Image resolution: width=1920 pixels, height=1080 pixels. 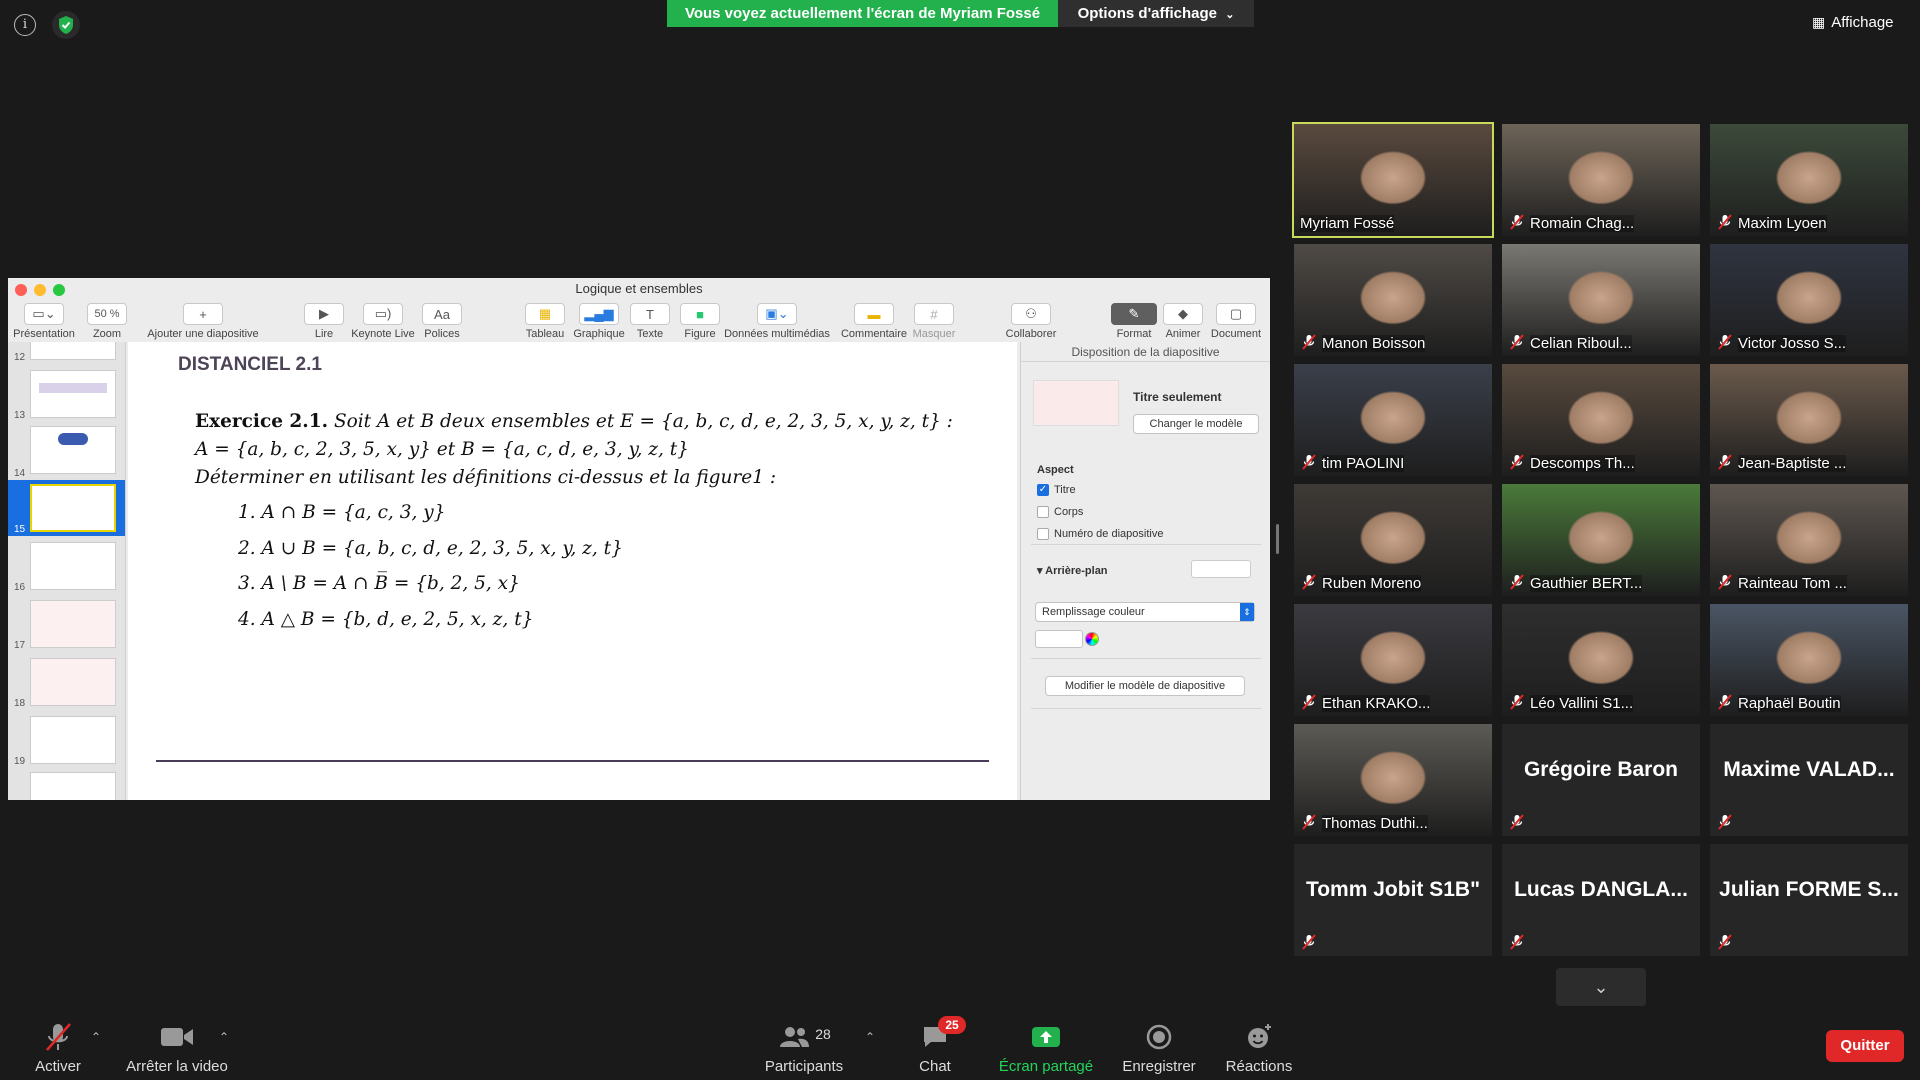 What do you see at coordinates (383, 321) in the screenshot?
I see `keynote-live-button: ▭) Keynote Live` at bounding box center [383, 321].